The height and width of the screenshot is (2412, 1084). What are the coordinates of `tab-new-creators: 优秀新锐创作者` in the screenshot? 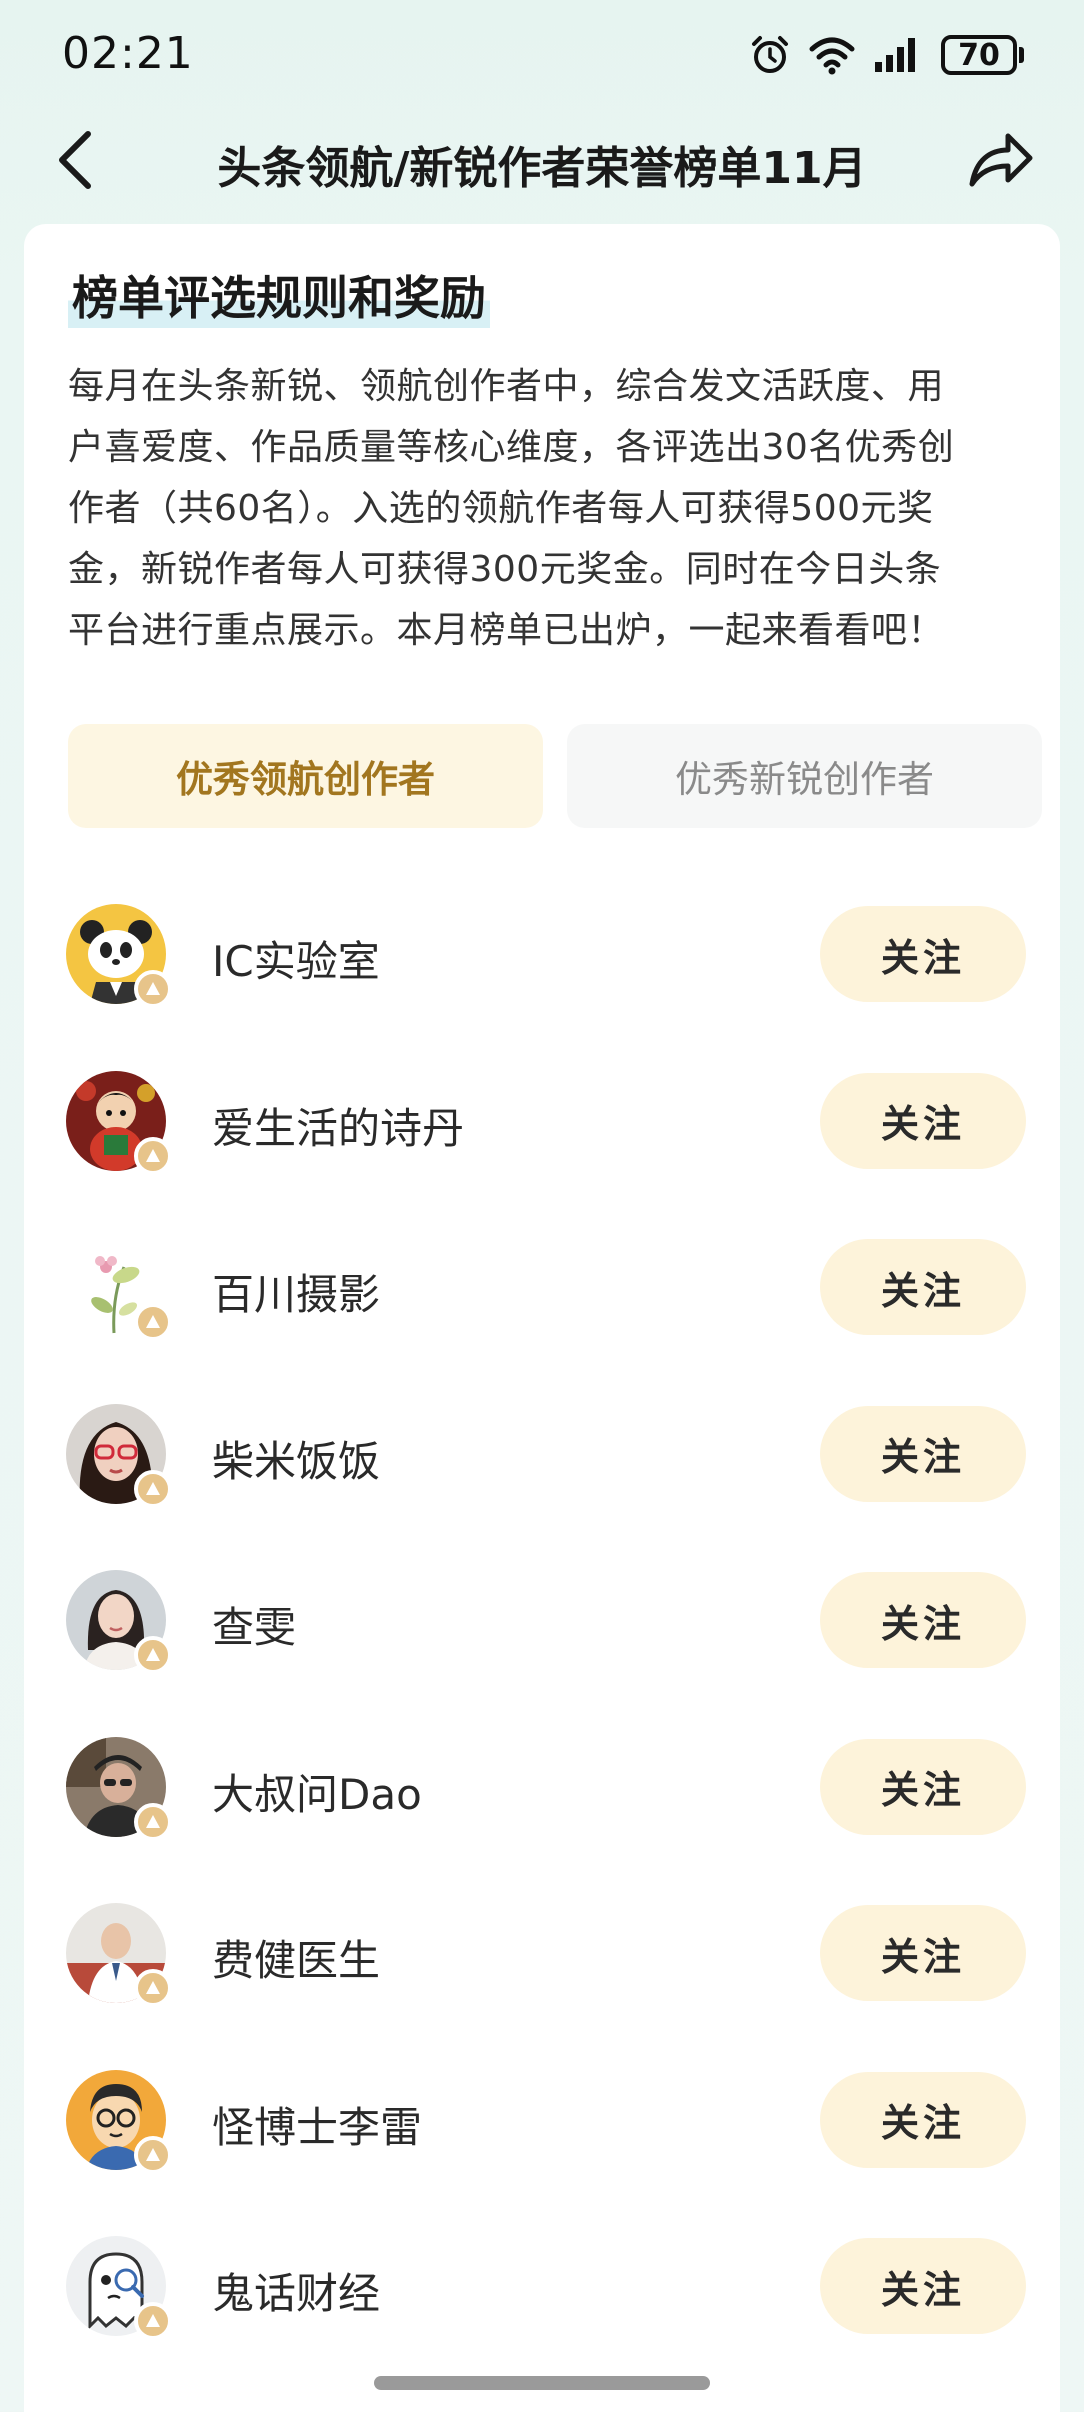 It's located at (804, 776).